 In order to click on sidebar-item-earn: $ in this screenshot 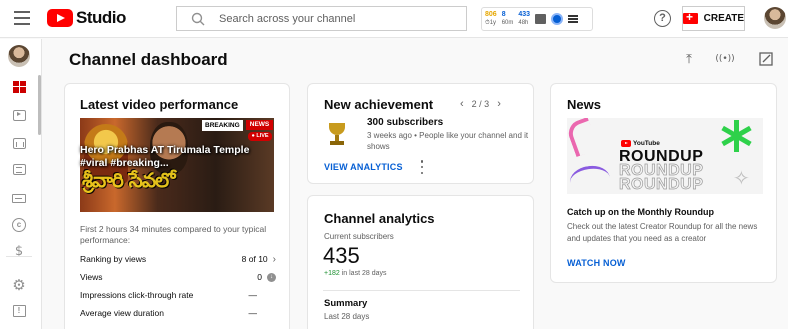, I will do `click(19, 251)`.